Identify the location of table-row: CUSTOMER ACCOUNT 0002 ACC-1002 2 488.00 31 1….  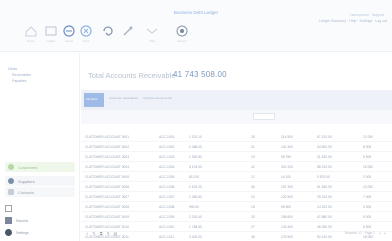
(236, 147).